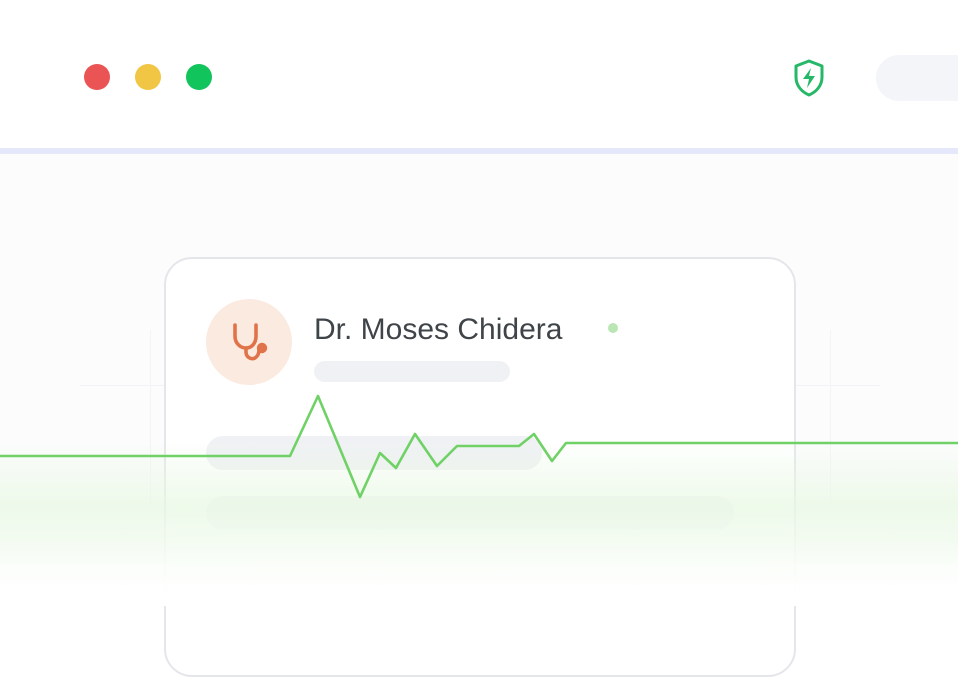 The width and height of the screenshot is (958, 677). I want to click on bottom-fade, so click(479, 573).